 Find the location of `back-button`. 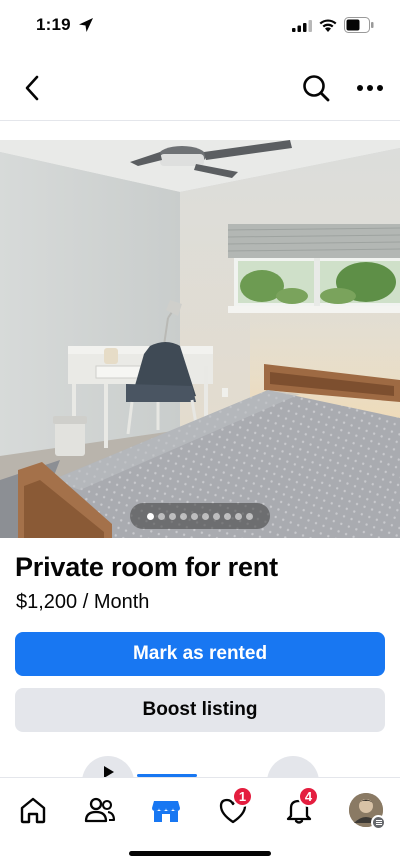

back-button is located at coordinates (32, 88).